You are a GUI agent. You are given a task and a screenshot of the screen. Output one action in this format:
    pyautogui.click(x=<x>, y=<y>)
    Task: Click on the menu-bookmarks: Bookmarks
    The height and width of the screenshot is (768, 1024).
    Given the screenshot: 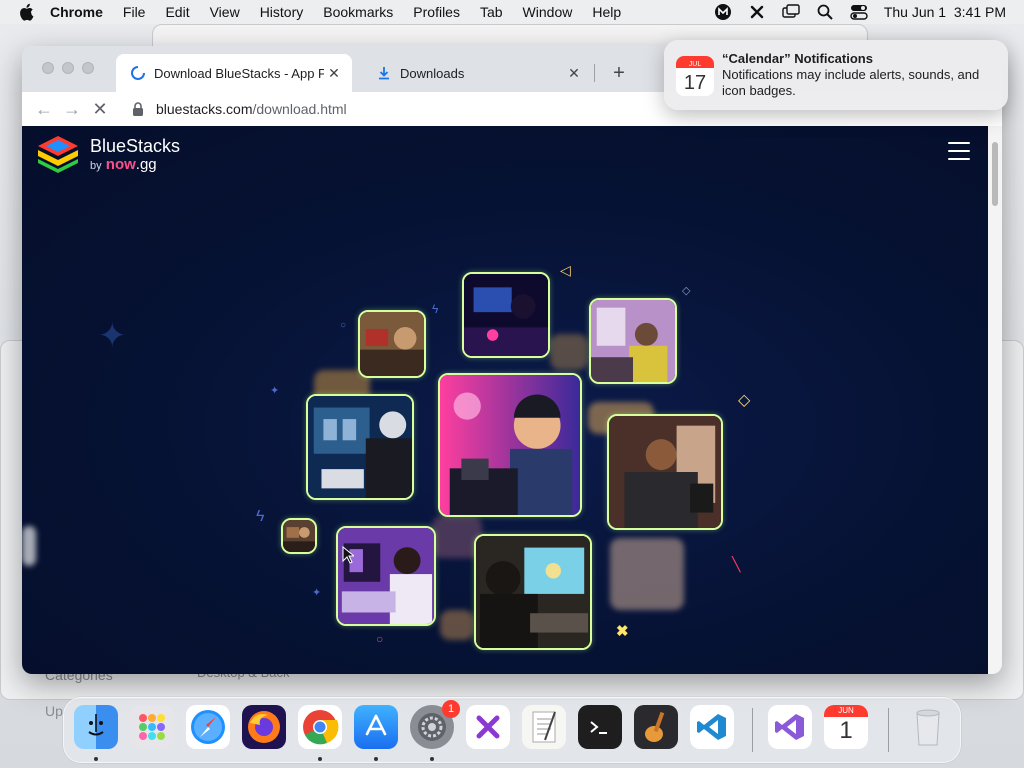 What is the action you would take?
    pyautogui.click(x=358, y=12)
    